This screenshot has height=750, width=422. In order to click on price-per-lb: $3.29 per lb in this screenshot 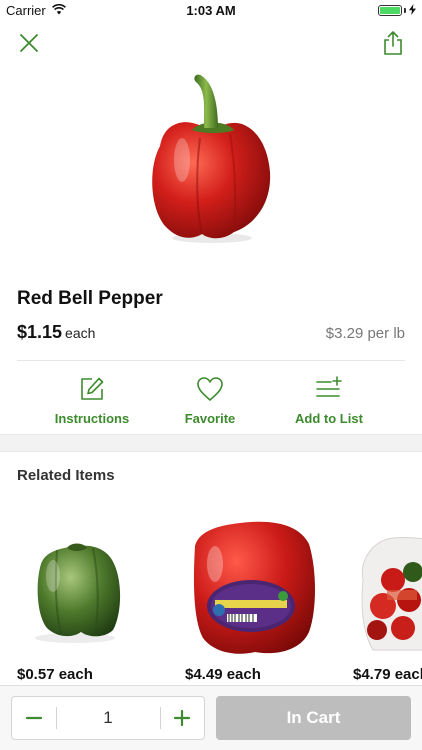, I will do `click(365, 333)`.